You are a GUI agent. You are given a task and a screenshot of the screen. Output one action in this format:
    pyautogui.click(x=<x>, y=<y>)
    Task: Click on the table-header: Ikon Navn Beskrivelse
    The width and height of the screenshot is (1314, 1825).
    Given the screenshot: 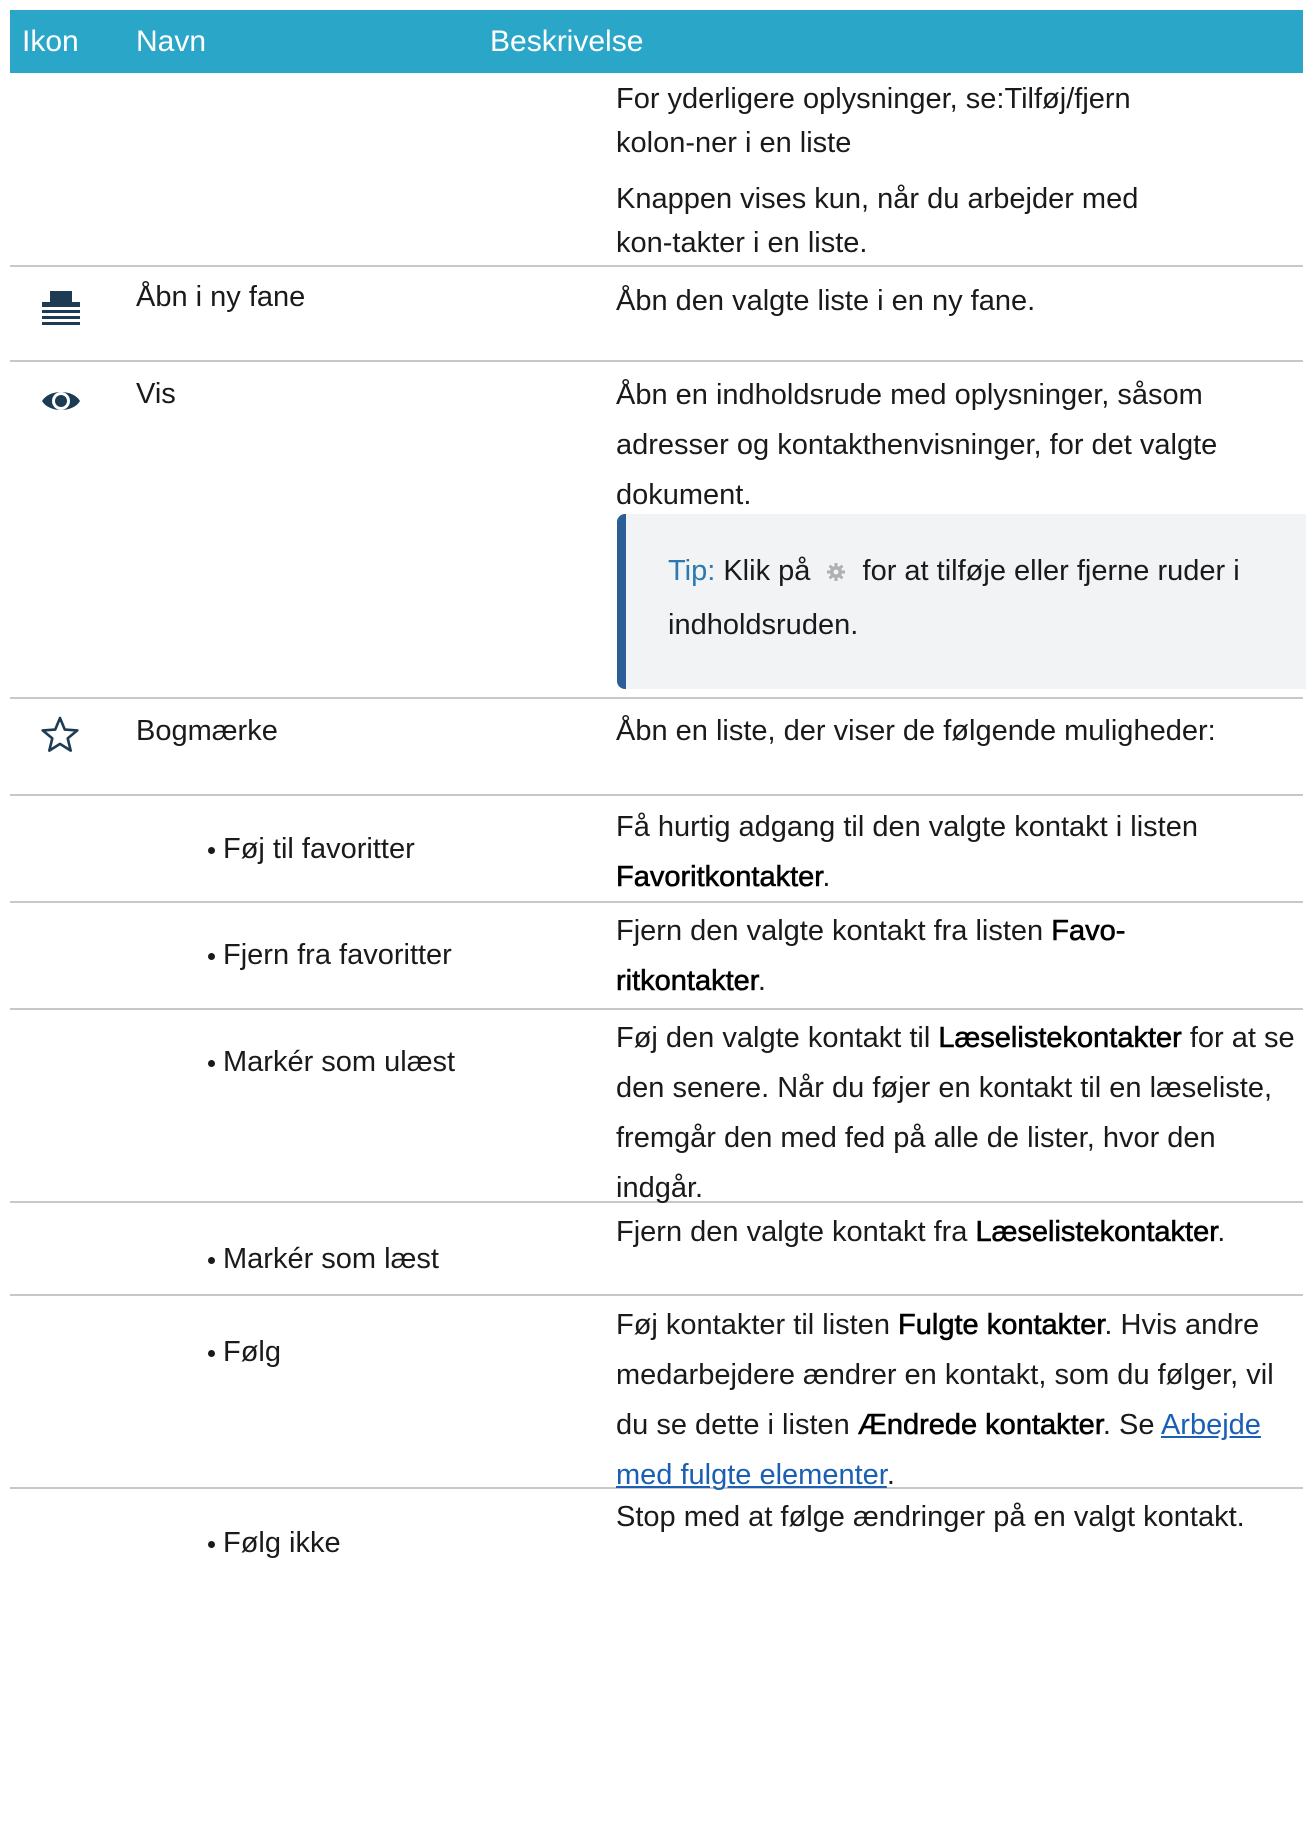 What is the action you would take?
    pyautogui.click(x=656, y=41)
    